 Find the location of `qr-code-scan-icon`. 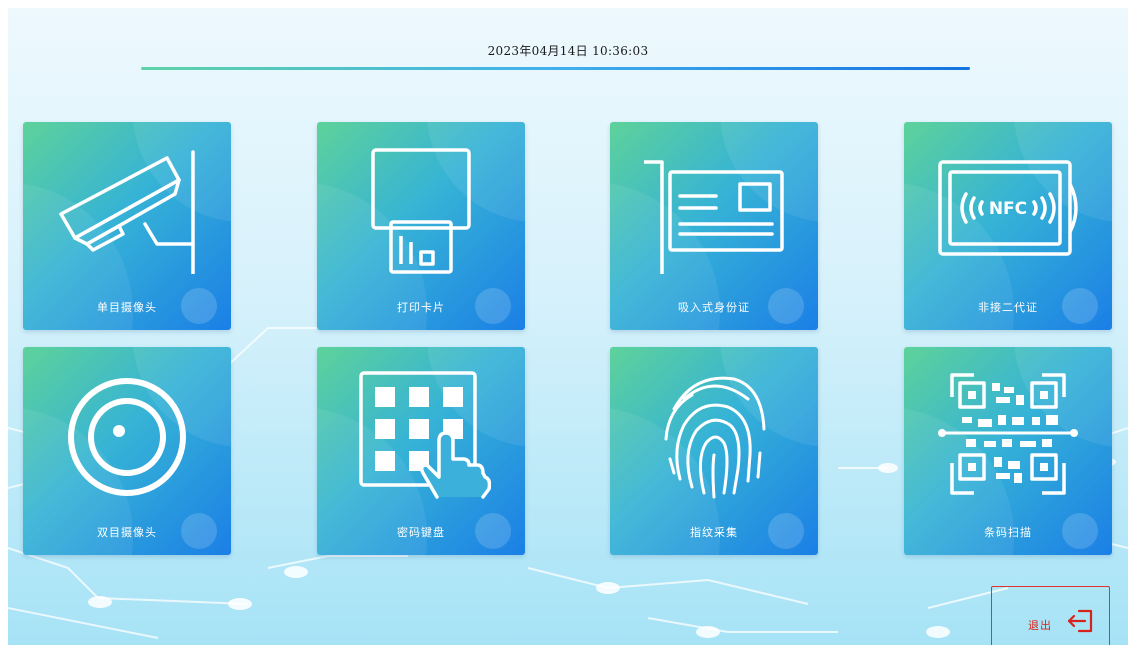

qr-code-scan-icon is located at coordinates (1008, 434).